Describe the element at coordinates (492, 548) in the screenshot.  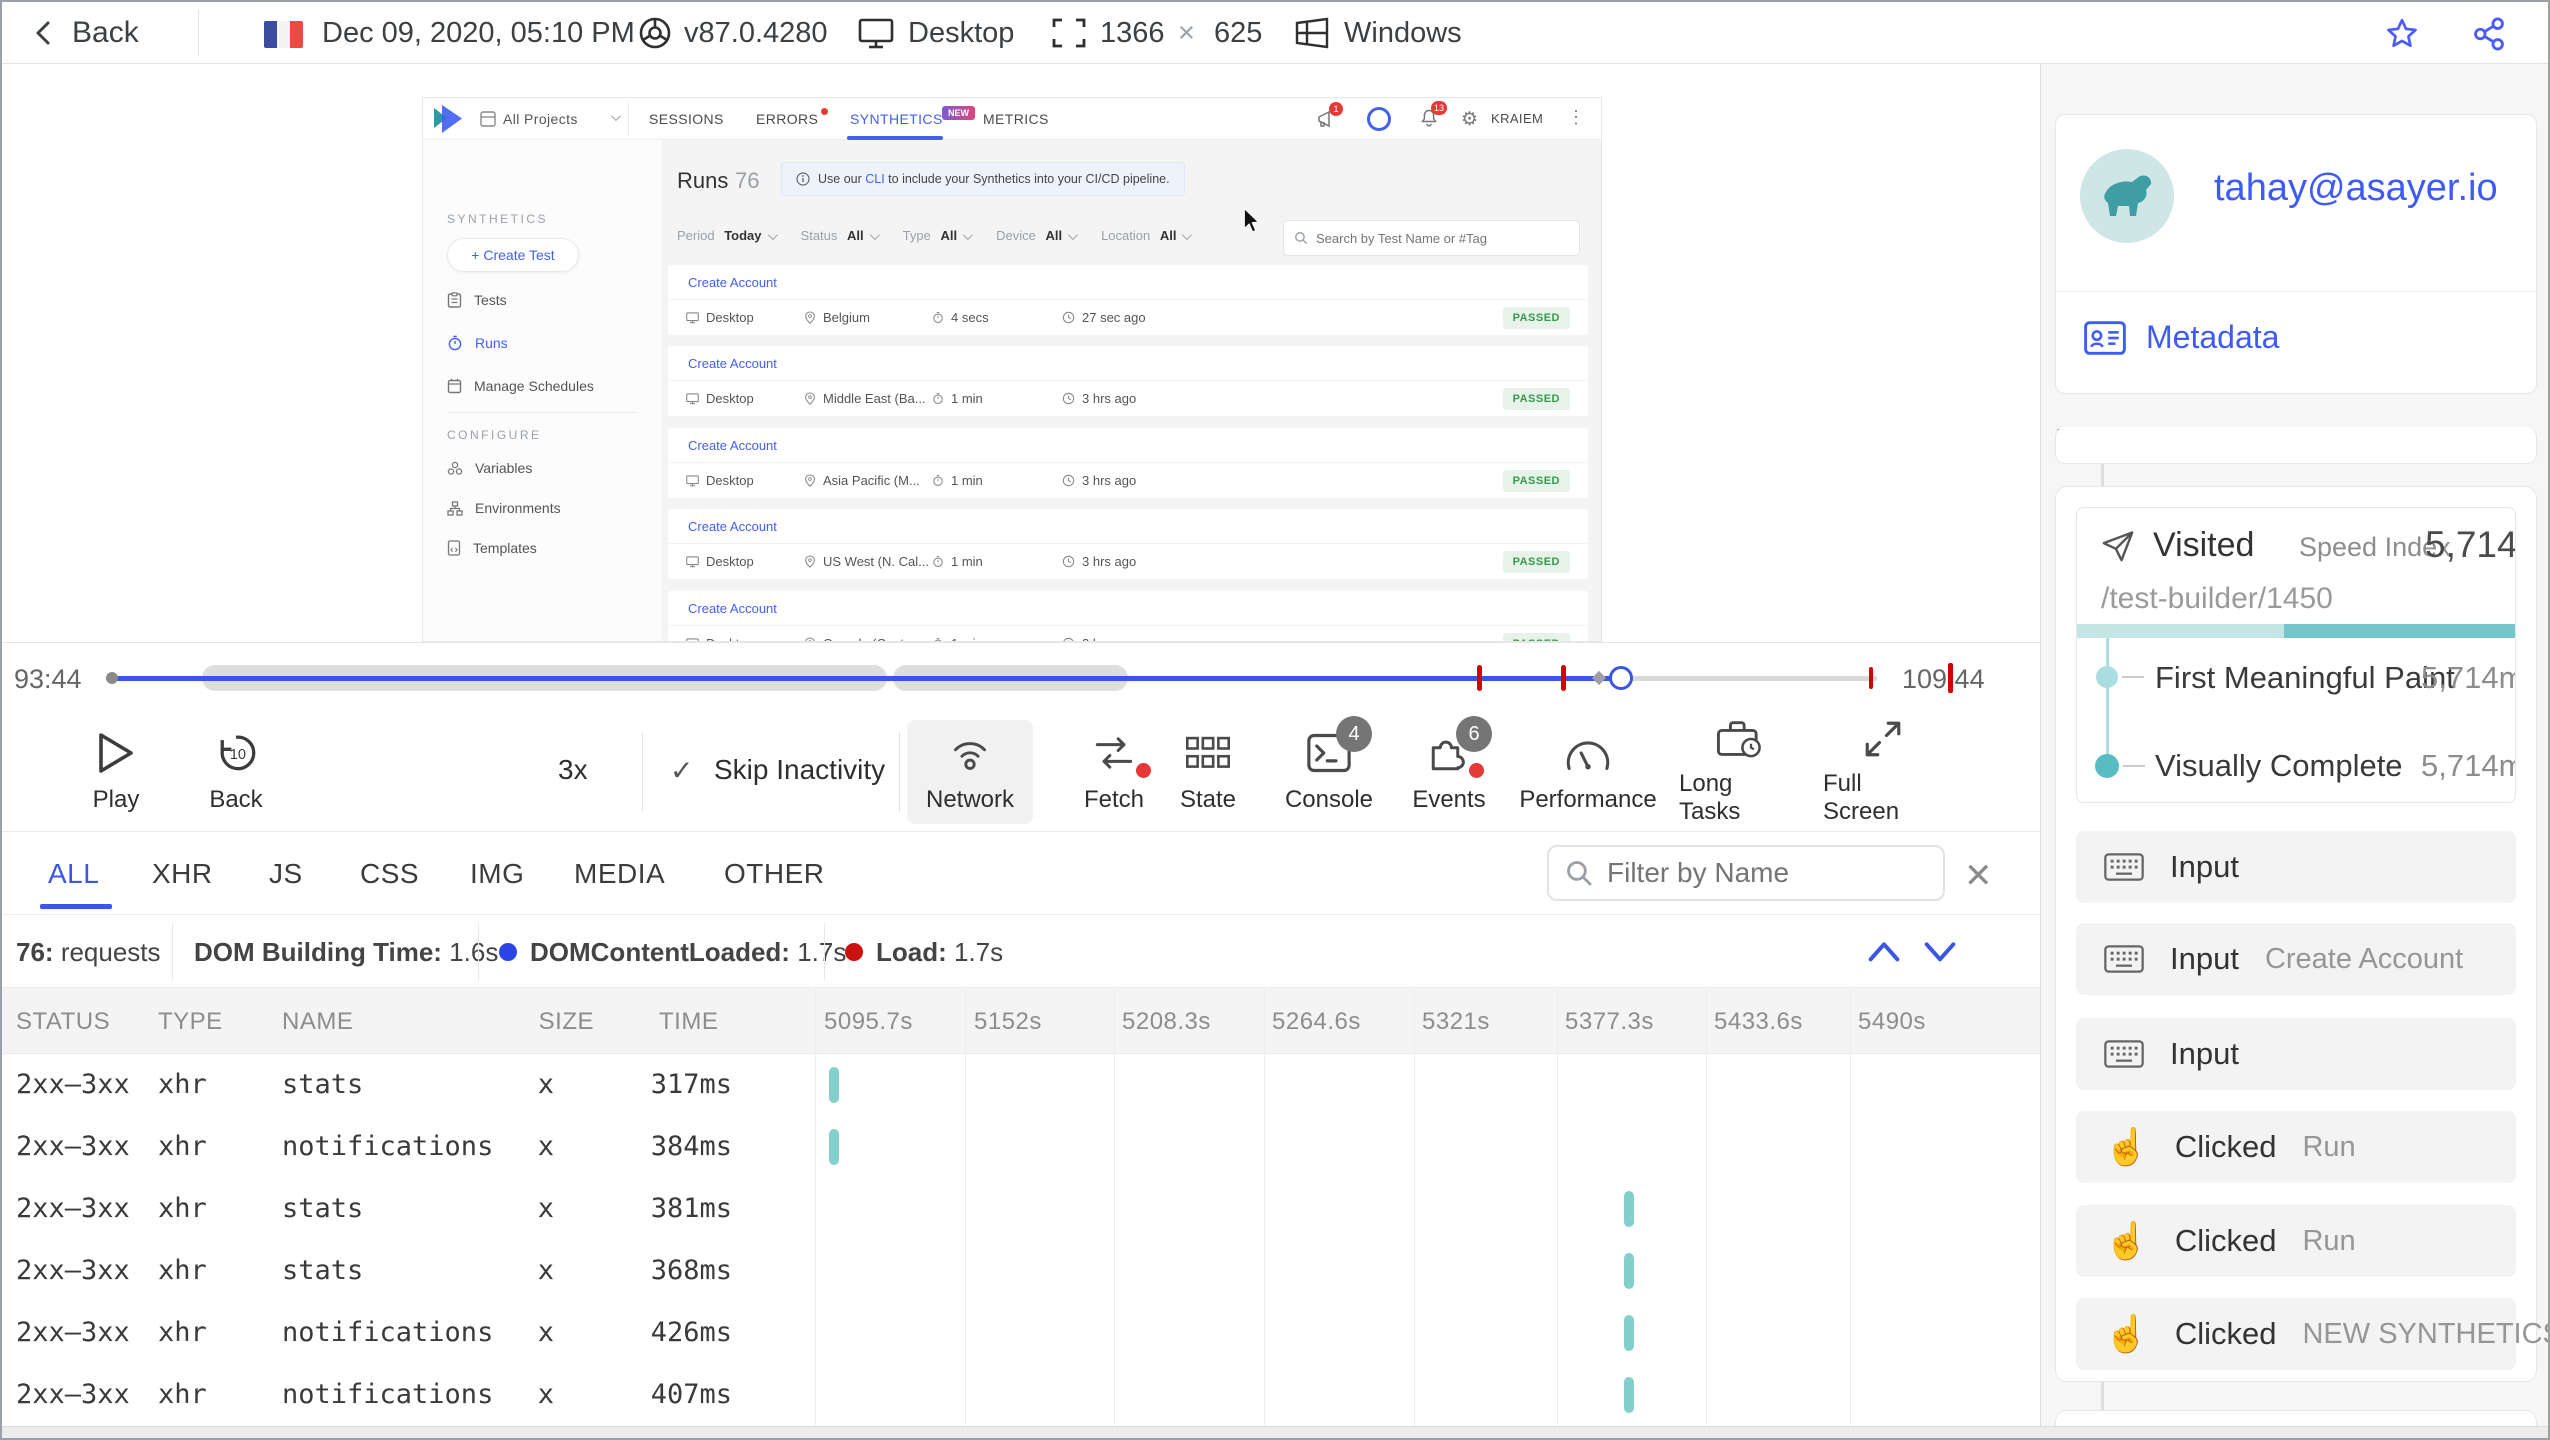
I see `sidebar-item-templates: Templates` at that location.